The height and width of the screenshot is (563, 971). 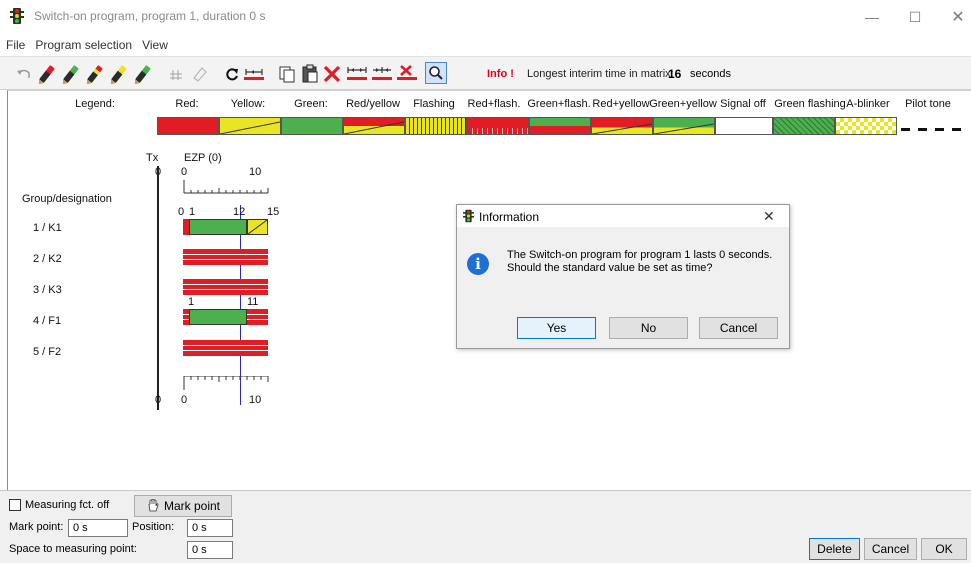 What do you see at coordinates (47, 290) in the screenshot?
I see `group-row-k3: 3 / K3` at bounding box center [47, 290].